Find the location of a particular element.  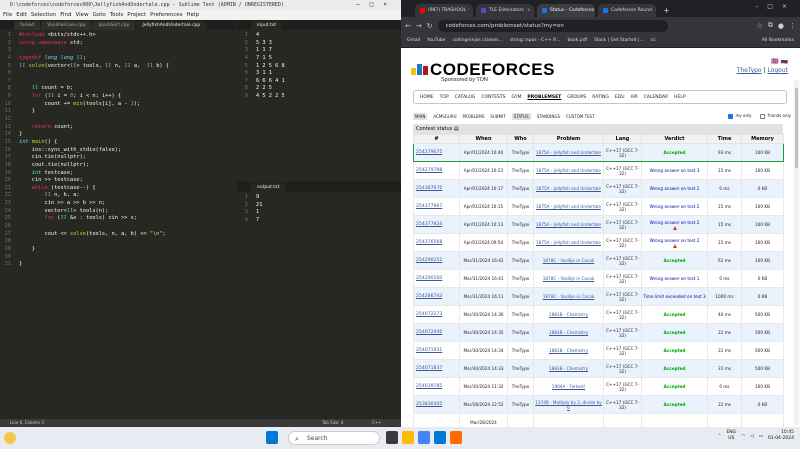

code-line: cin >> a >> b >> n; is located at coordinates (94, 204).